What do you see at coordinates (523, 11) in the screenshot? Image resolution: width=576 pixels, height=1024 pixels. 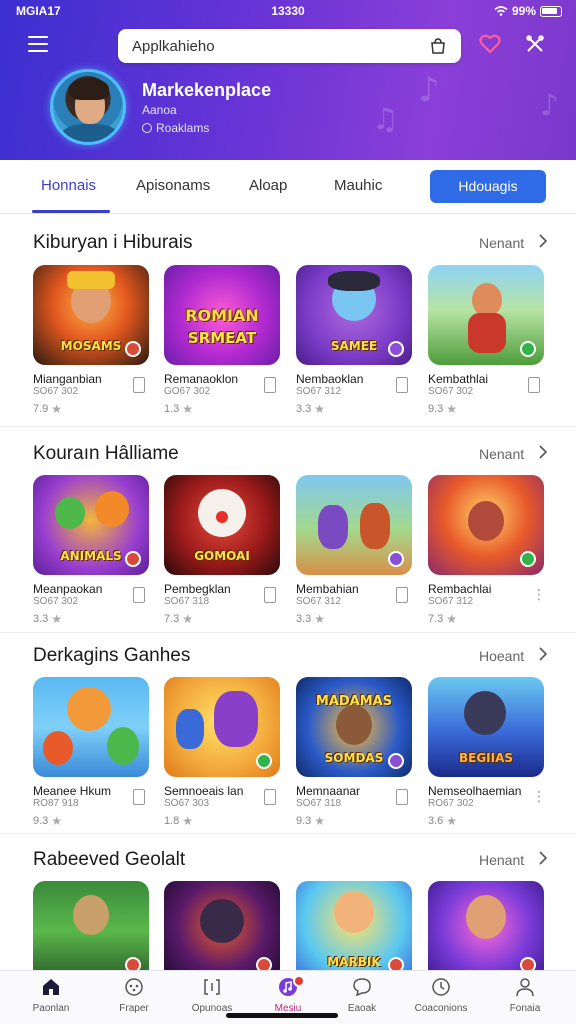 I see `battery-percent: 99%` at bounding box center [523, 11].